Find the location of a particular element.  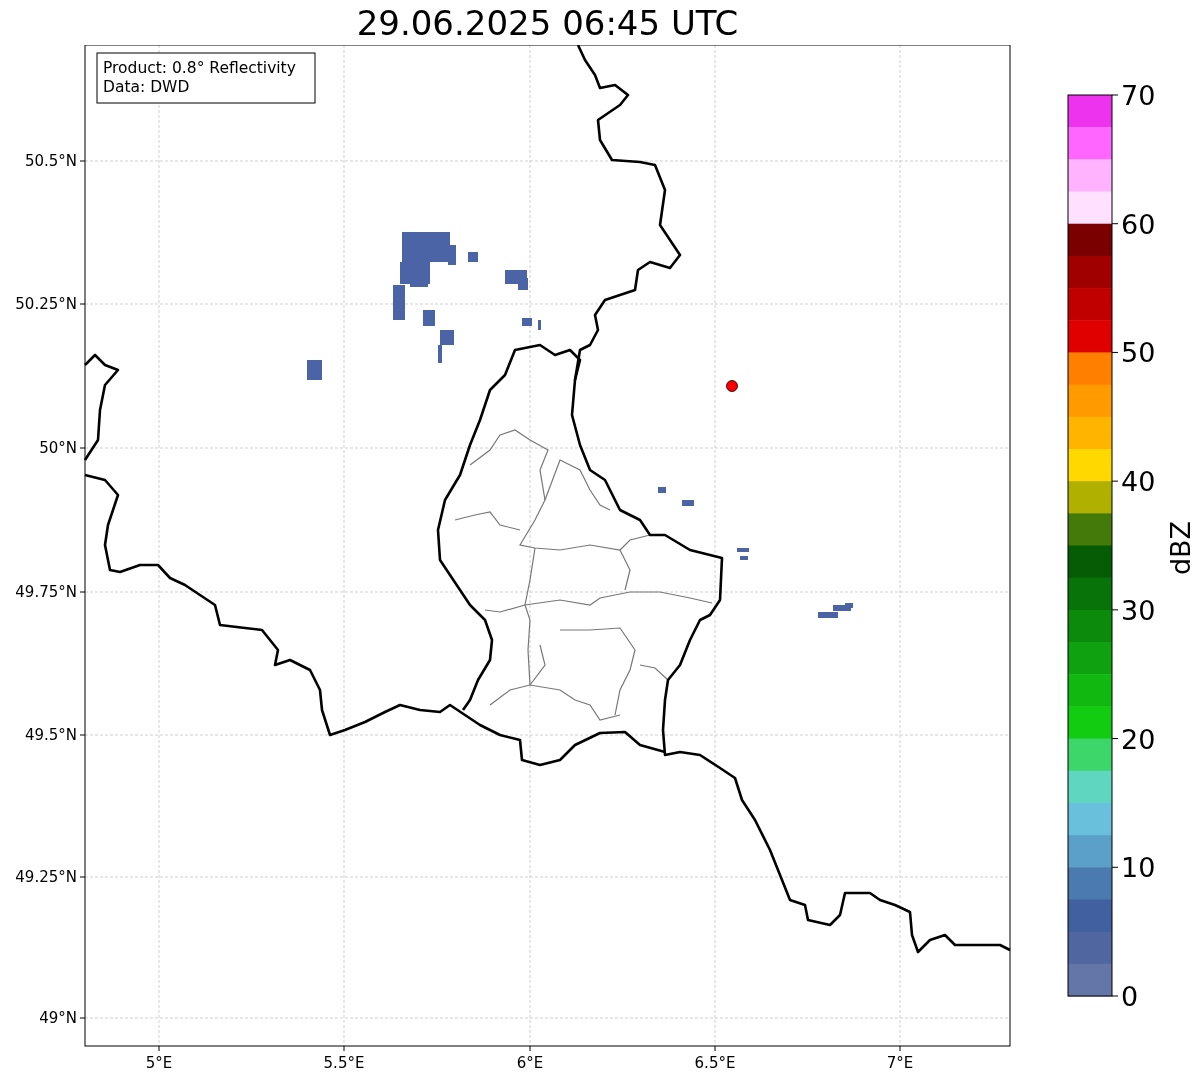

colorbar-tick-label: 10 is located at coordinates (1138, 868).